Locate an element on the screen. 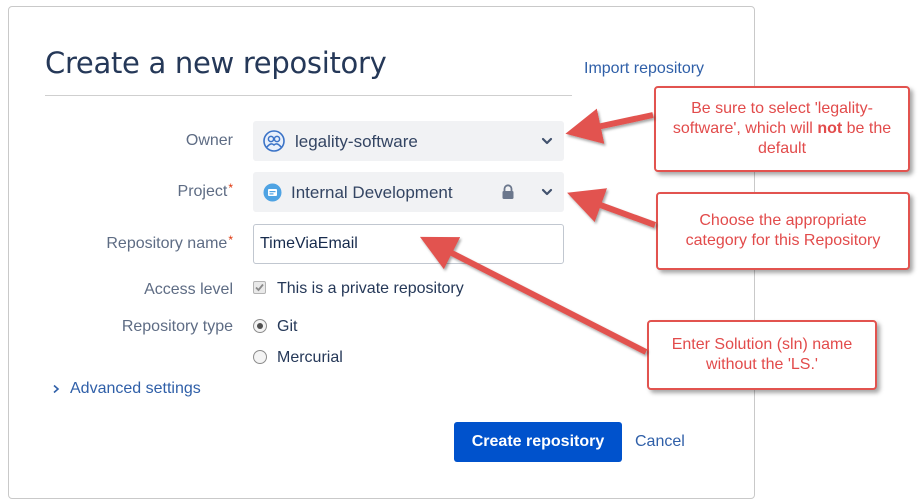 The width and height of the screenshot is (922, 504). annotation-arrows is located at coordinates (538, 231).